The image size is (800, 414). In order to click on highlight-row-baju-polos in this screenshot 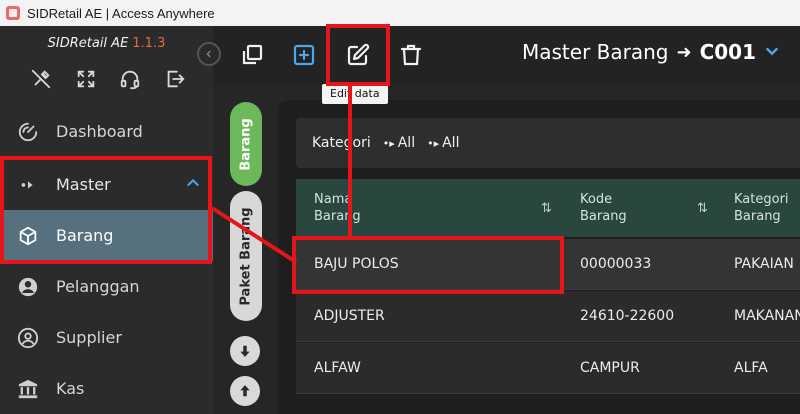, I will do `click(428, 265)`.